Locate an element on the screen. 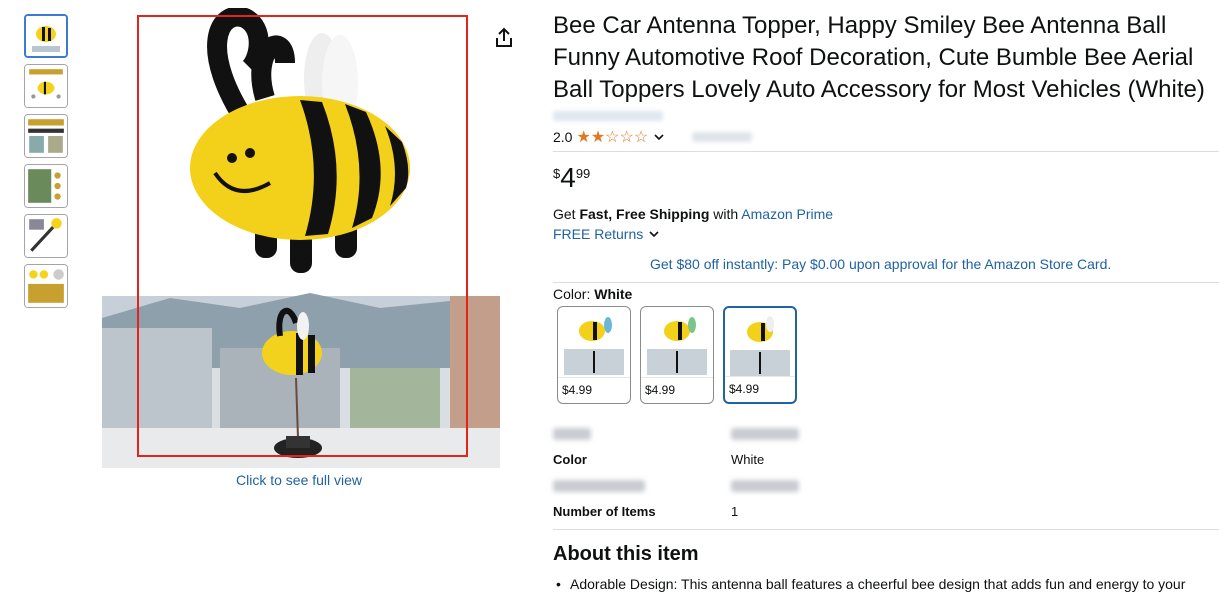  swatch-2: $4.99 is located at coordinates (677, 355).